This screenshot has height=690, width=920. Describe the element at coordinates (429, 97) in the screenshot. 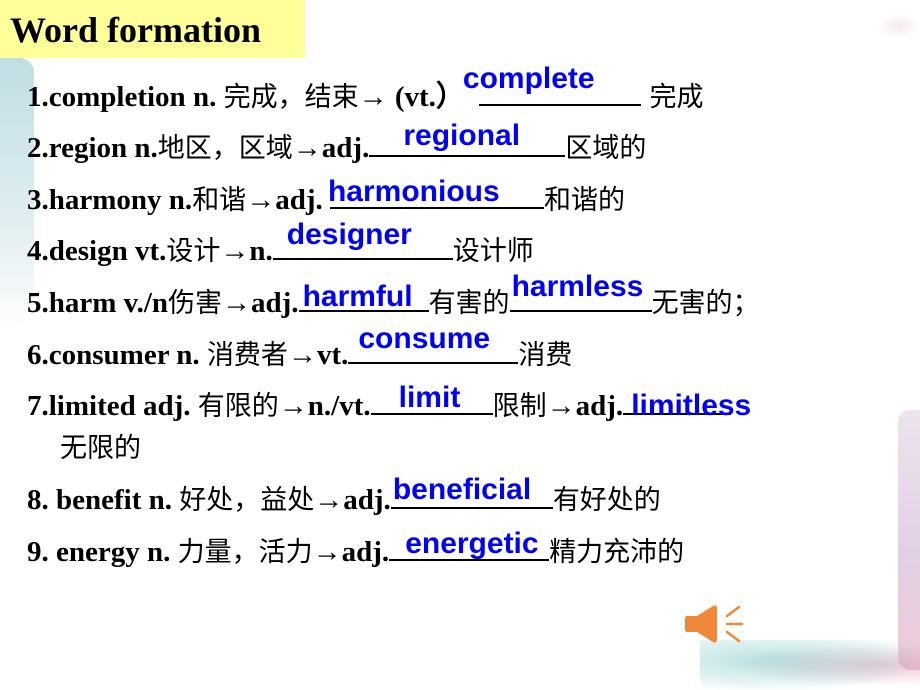

I see `target-pos: (vt.）` at that location.